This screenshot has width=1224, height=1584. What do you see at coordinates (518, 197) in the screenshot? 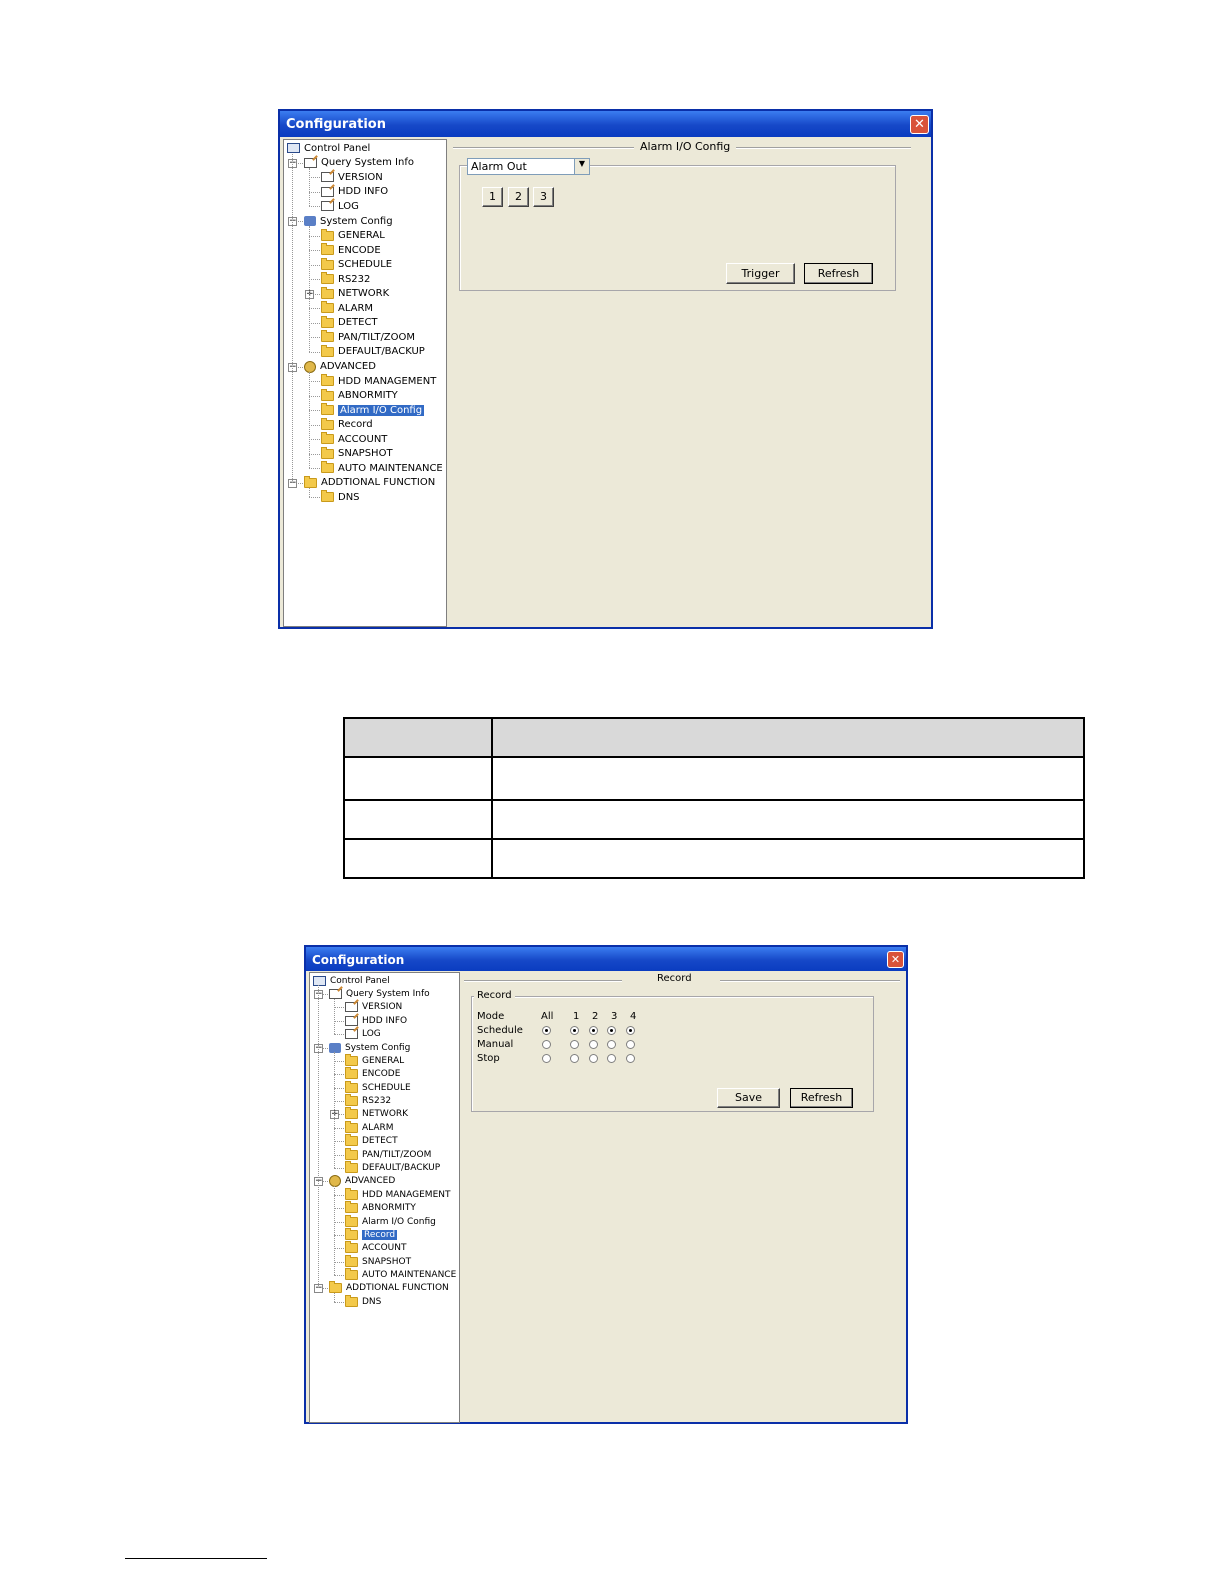
I see `channel-button-2: 2` at bounding box center [518, 197].